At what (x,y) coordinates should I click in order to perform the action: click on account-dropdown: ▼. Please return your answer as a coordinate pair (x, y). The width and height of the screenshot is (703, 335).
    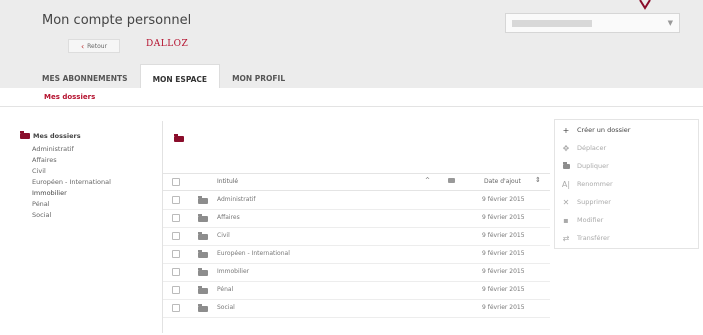
    Looking at the image, I should click on (592, 23).